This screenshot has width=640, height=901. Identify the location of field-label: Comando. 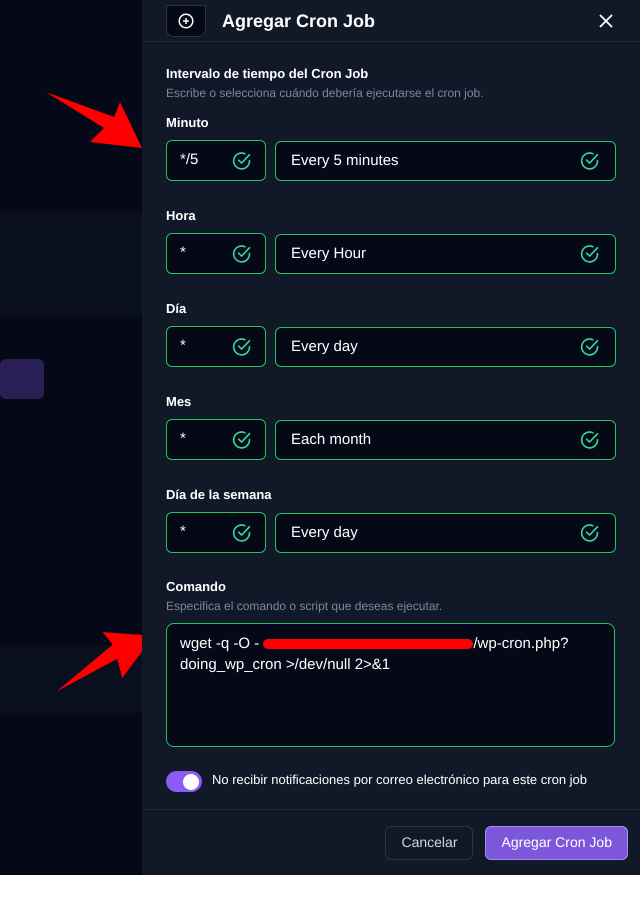
(196, 587).